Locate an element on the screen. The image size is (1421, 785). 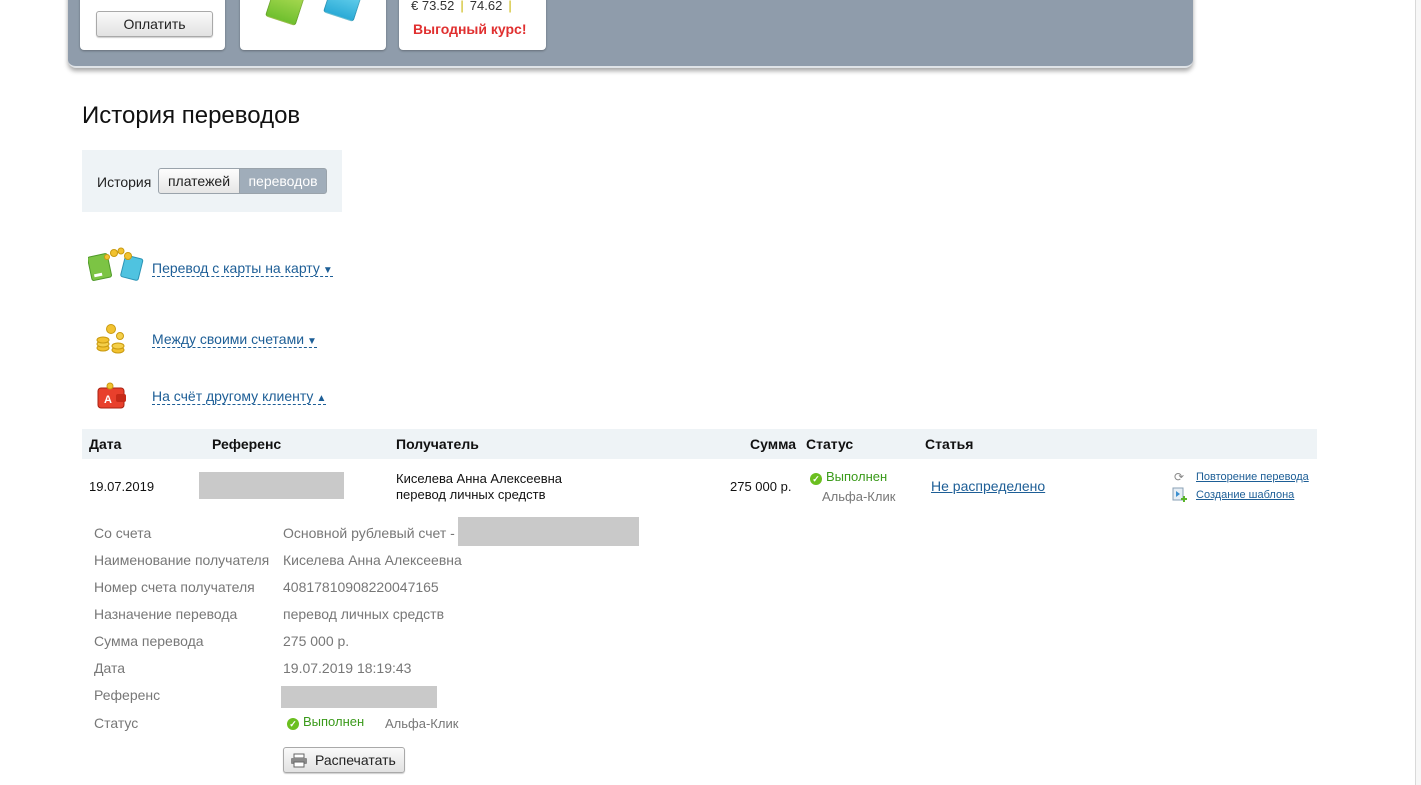
row-sum: 275 000 р. is located at coordinates (761, 486).